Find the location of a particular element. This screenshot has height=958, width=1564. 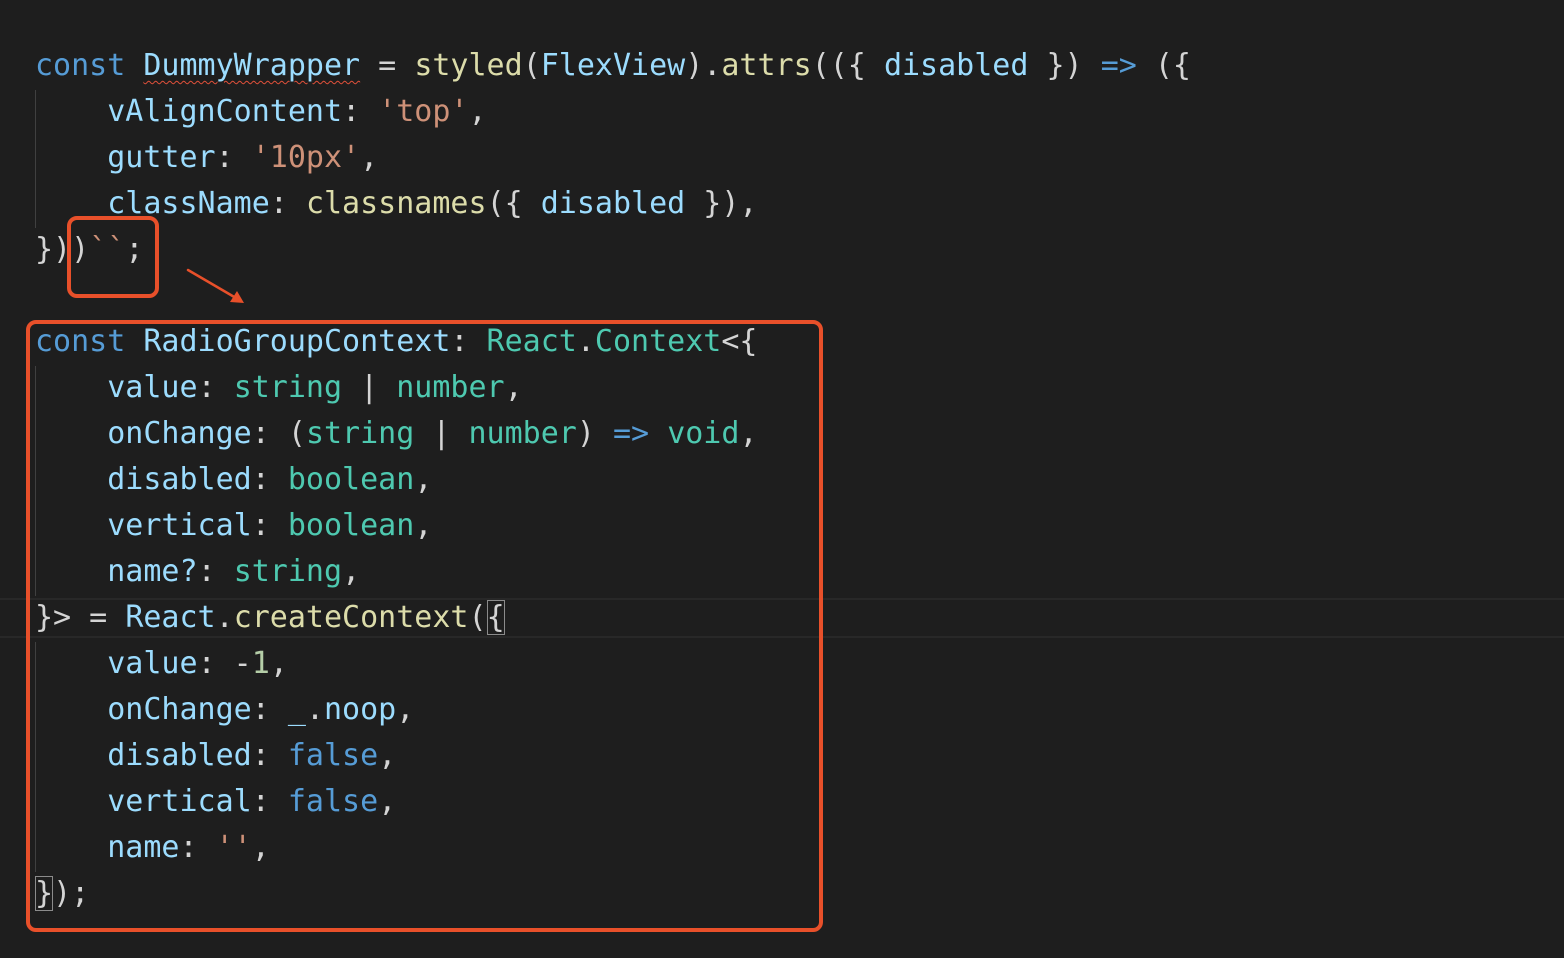

code-token: FlexView is located at coordinates (613, 65).